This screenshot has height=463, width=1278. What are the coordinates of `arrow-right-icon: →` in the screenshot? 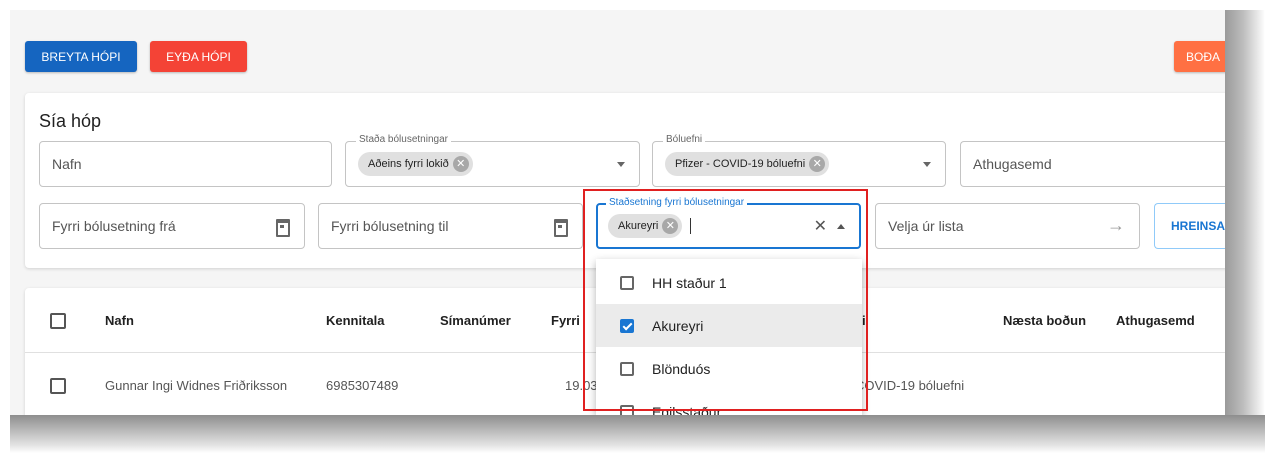 It's located at (1116, 225).